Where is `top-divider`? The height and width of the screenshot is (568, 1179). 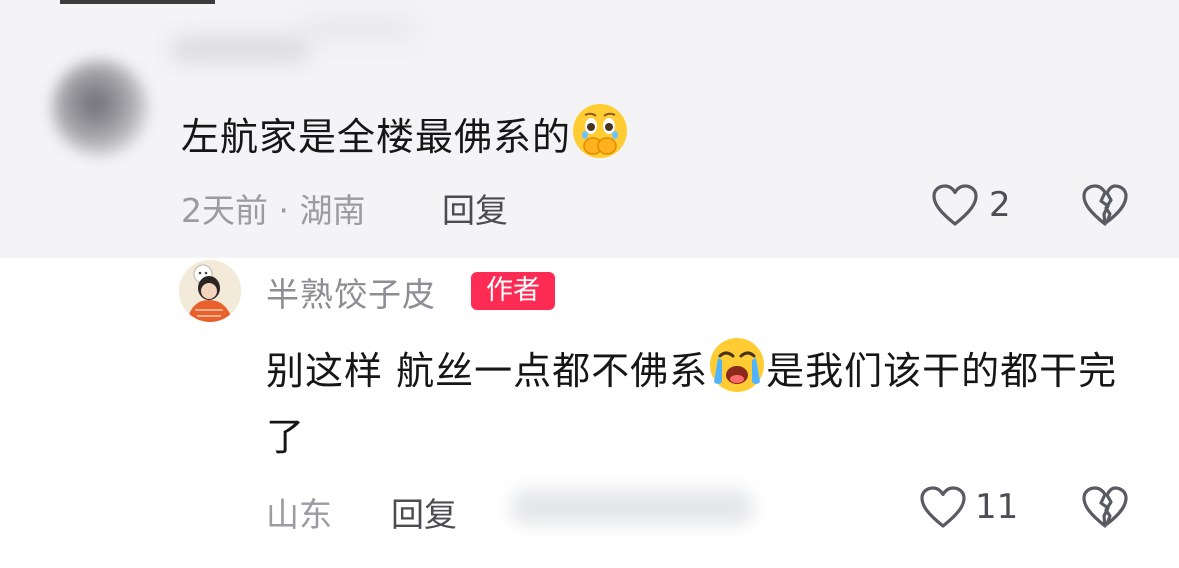
top-divider is located at coordinates (137, 2).